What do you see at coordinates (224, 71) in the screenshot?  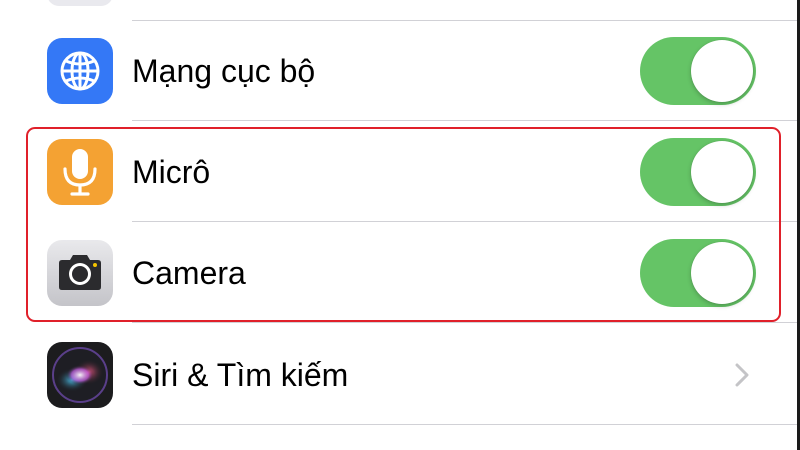 I see `settings-row-label: Mạng cục bộ` at bounding box center [224, 71].